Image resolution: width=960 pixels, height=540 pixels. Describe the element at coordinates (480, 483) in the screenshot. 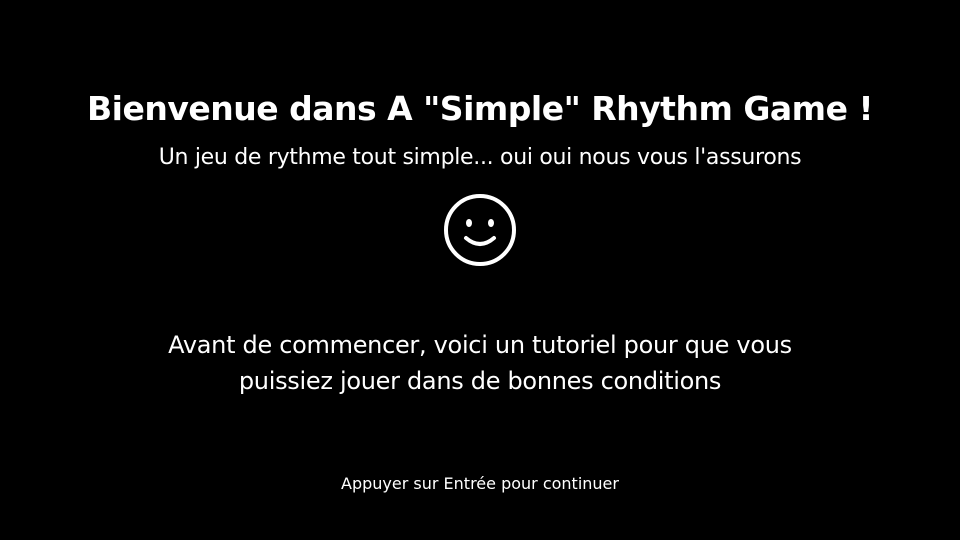

I see `continue-prompt: Appuyer sur Entrée pour continuer` at that location.